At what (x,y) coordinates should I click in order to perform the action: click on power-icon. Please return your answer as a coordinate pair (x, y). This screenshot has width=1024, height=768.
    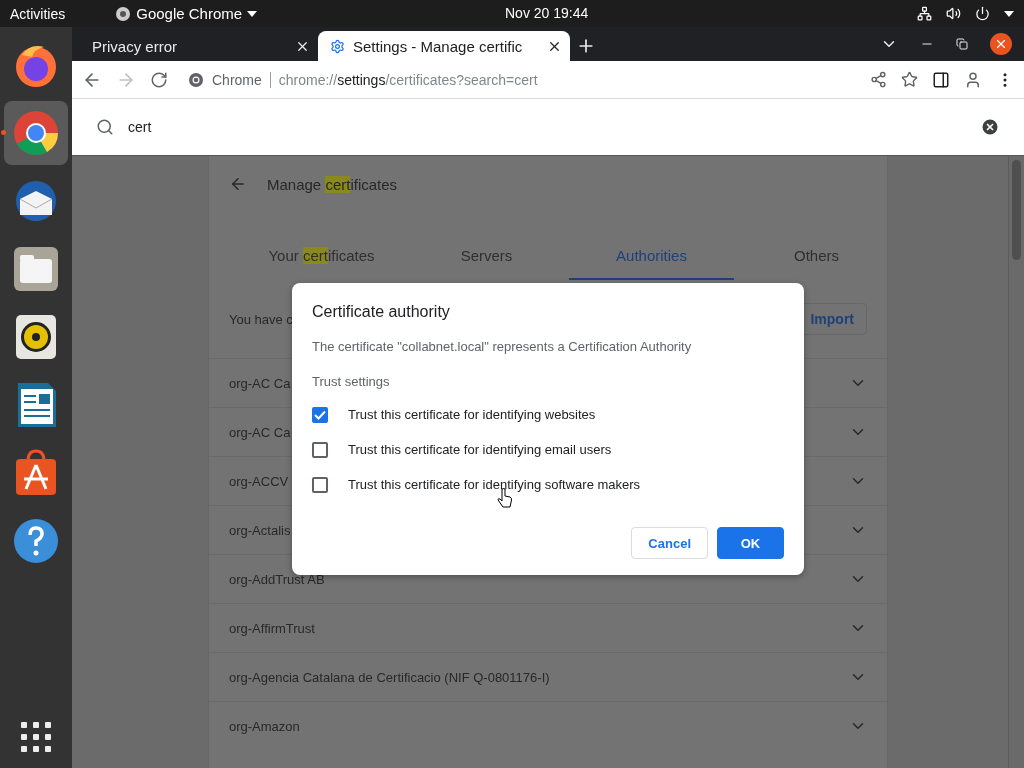
    Looking at the image, I should click on (982, 13).